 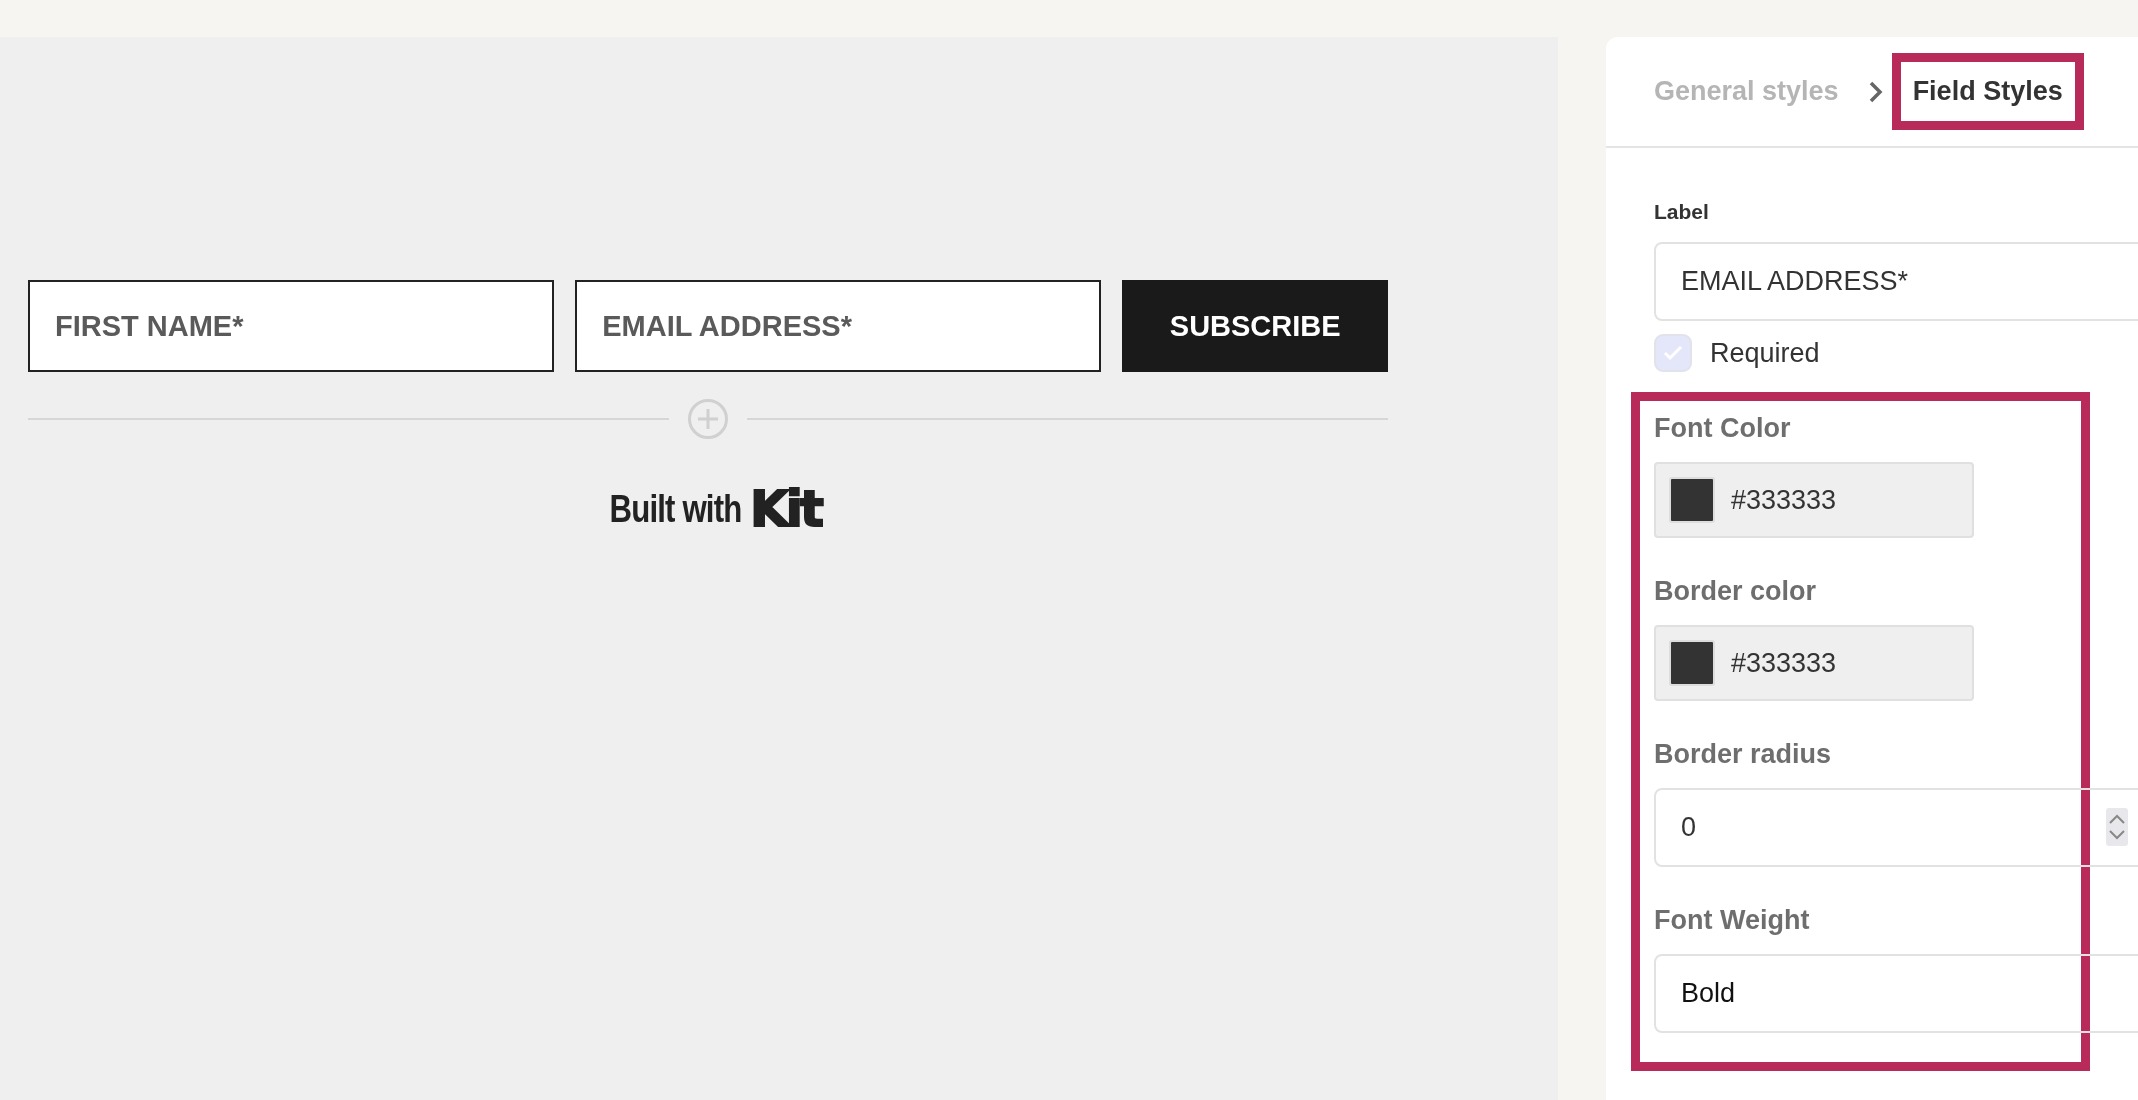 I want to click on field-label: Font Color, so click(x=1722, y=428).